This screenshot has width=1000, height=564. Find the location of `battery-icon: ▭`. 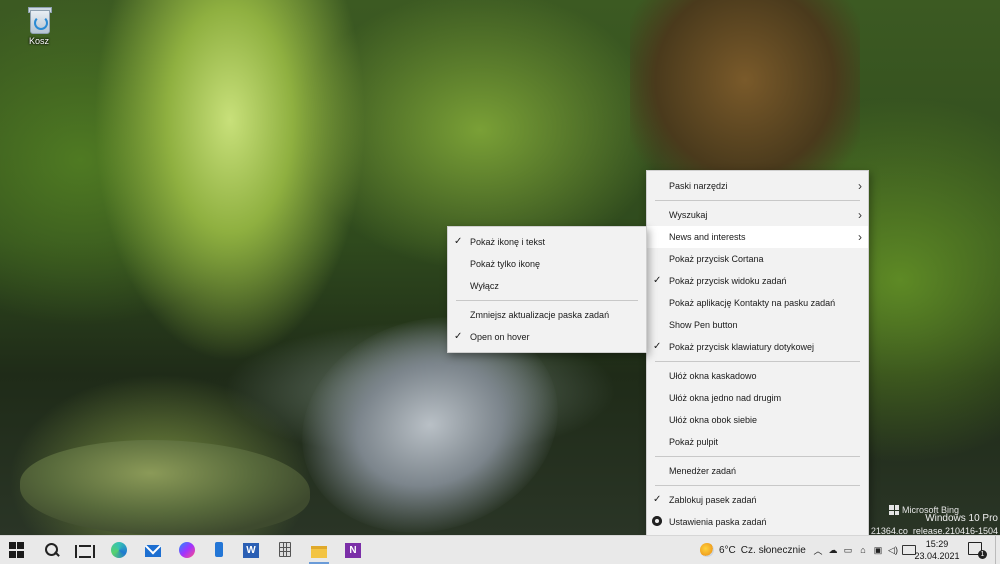

battery-icon: ▭ is located at coordinates (848, 550).